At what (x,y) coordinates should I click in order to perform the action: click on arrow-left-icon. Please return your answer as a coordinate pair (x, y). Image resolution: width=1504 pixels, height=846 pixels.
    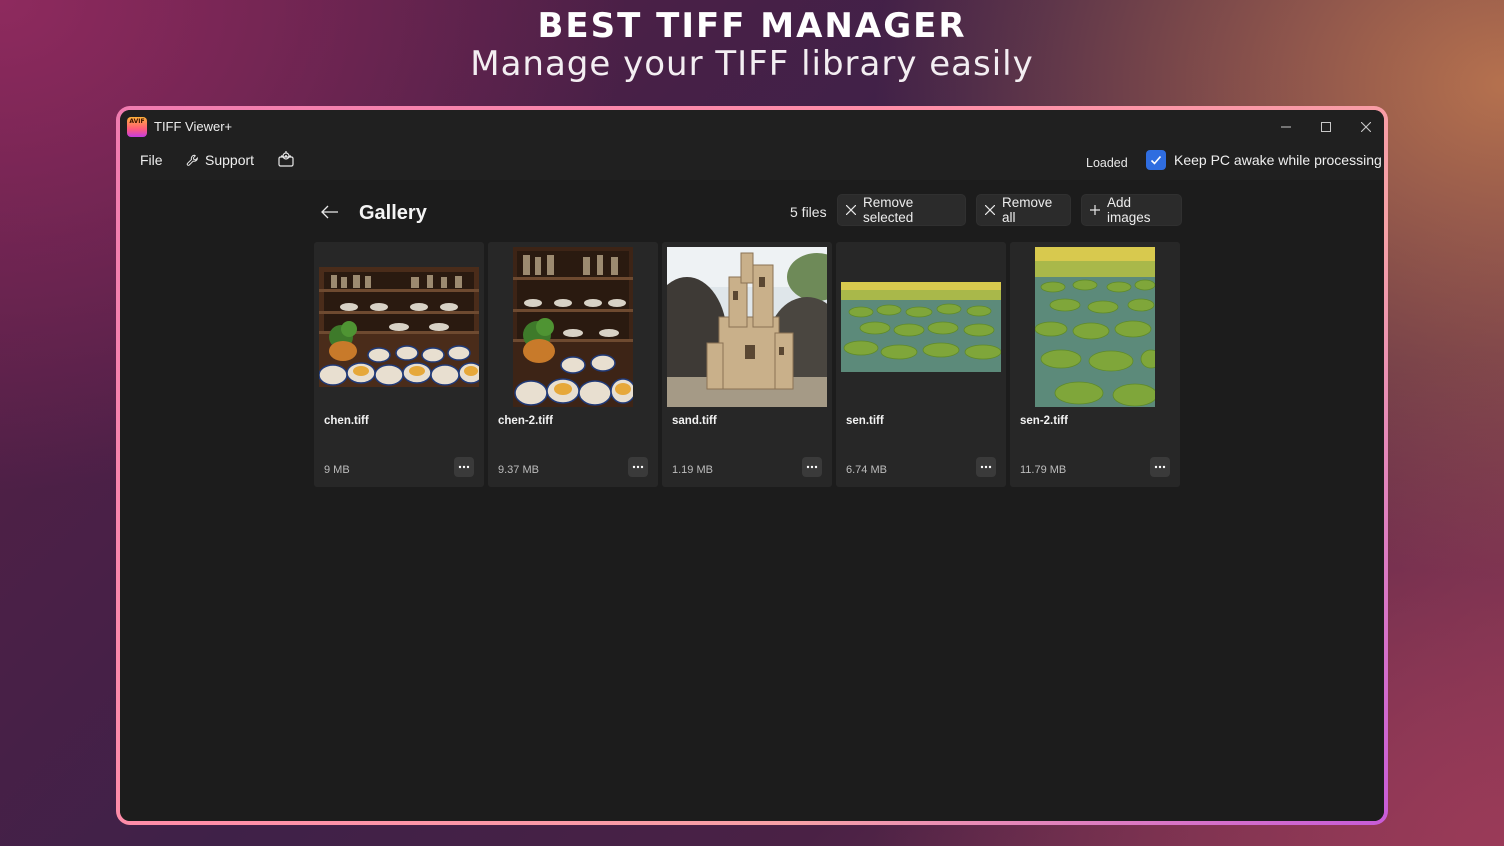
    Looking at the image, I should click on (329, 212).